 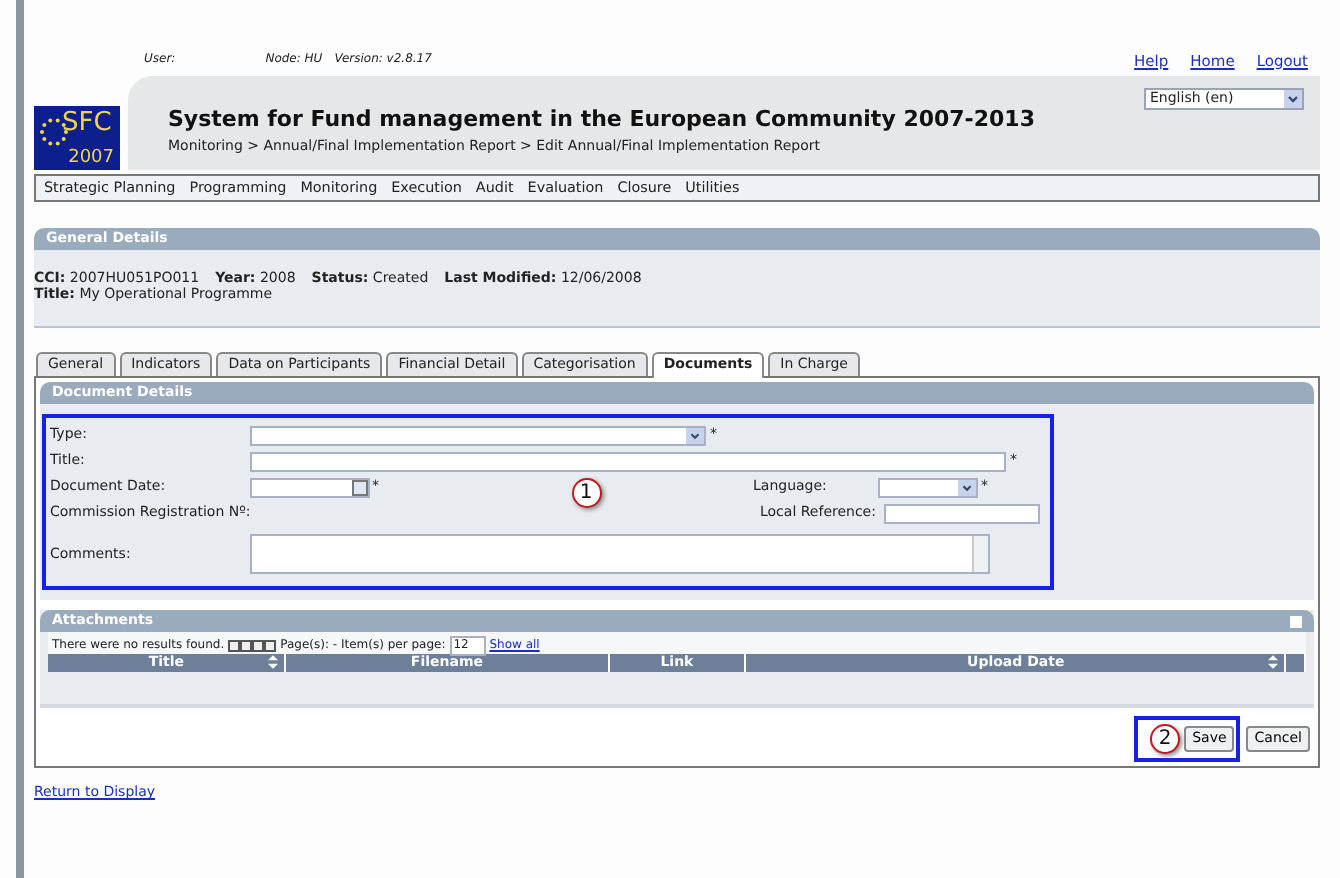 What do you see at coordinates (601, 119) in the screenshot?
I see `page-title: System for Fund management in the European Community 2007-2013` at bounding box center [601, 119].